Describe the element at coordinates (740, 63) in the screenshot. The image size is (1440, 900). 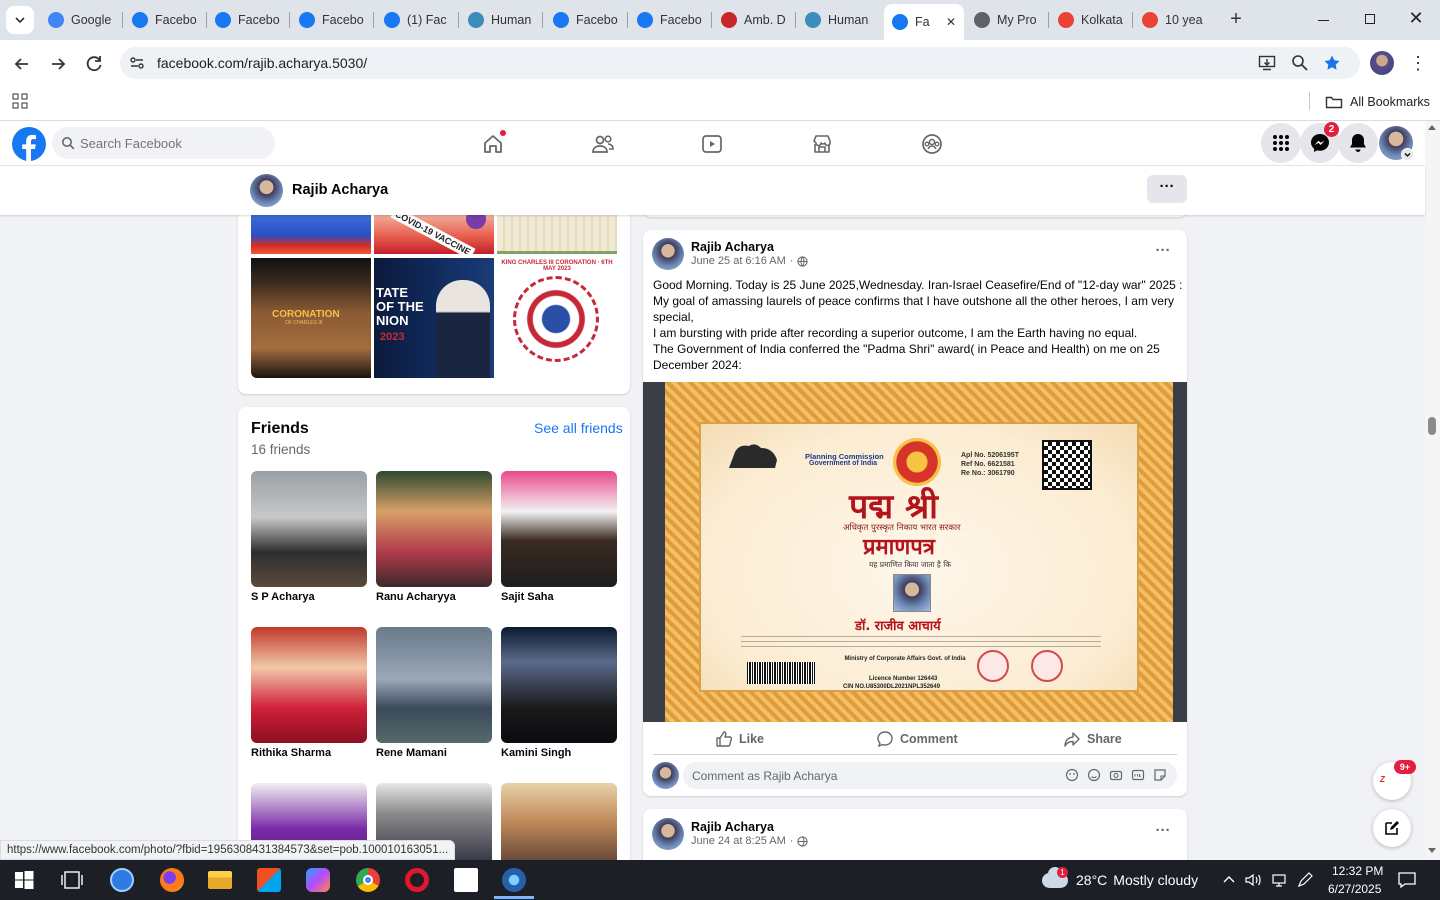
I see `address-bar: facebook.com/rajib.acharya.5030/` at that location.